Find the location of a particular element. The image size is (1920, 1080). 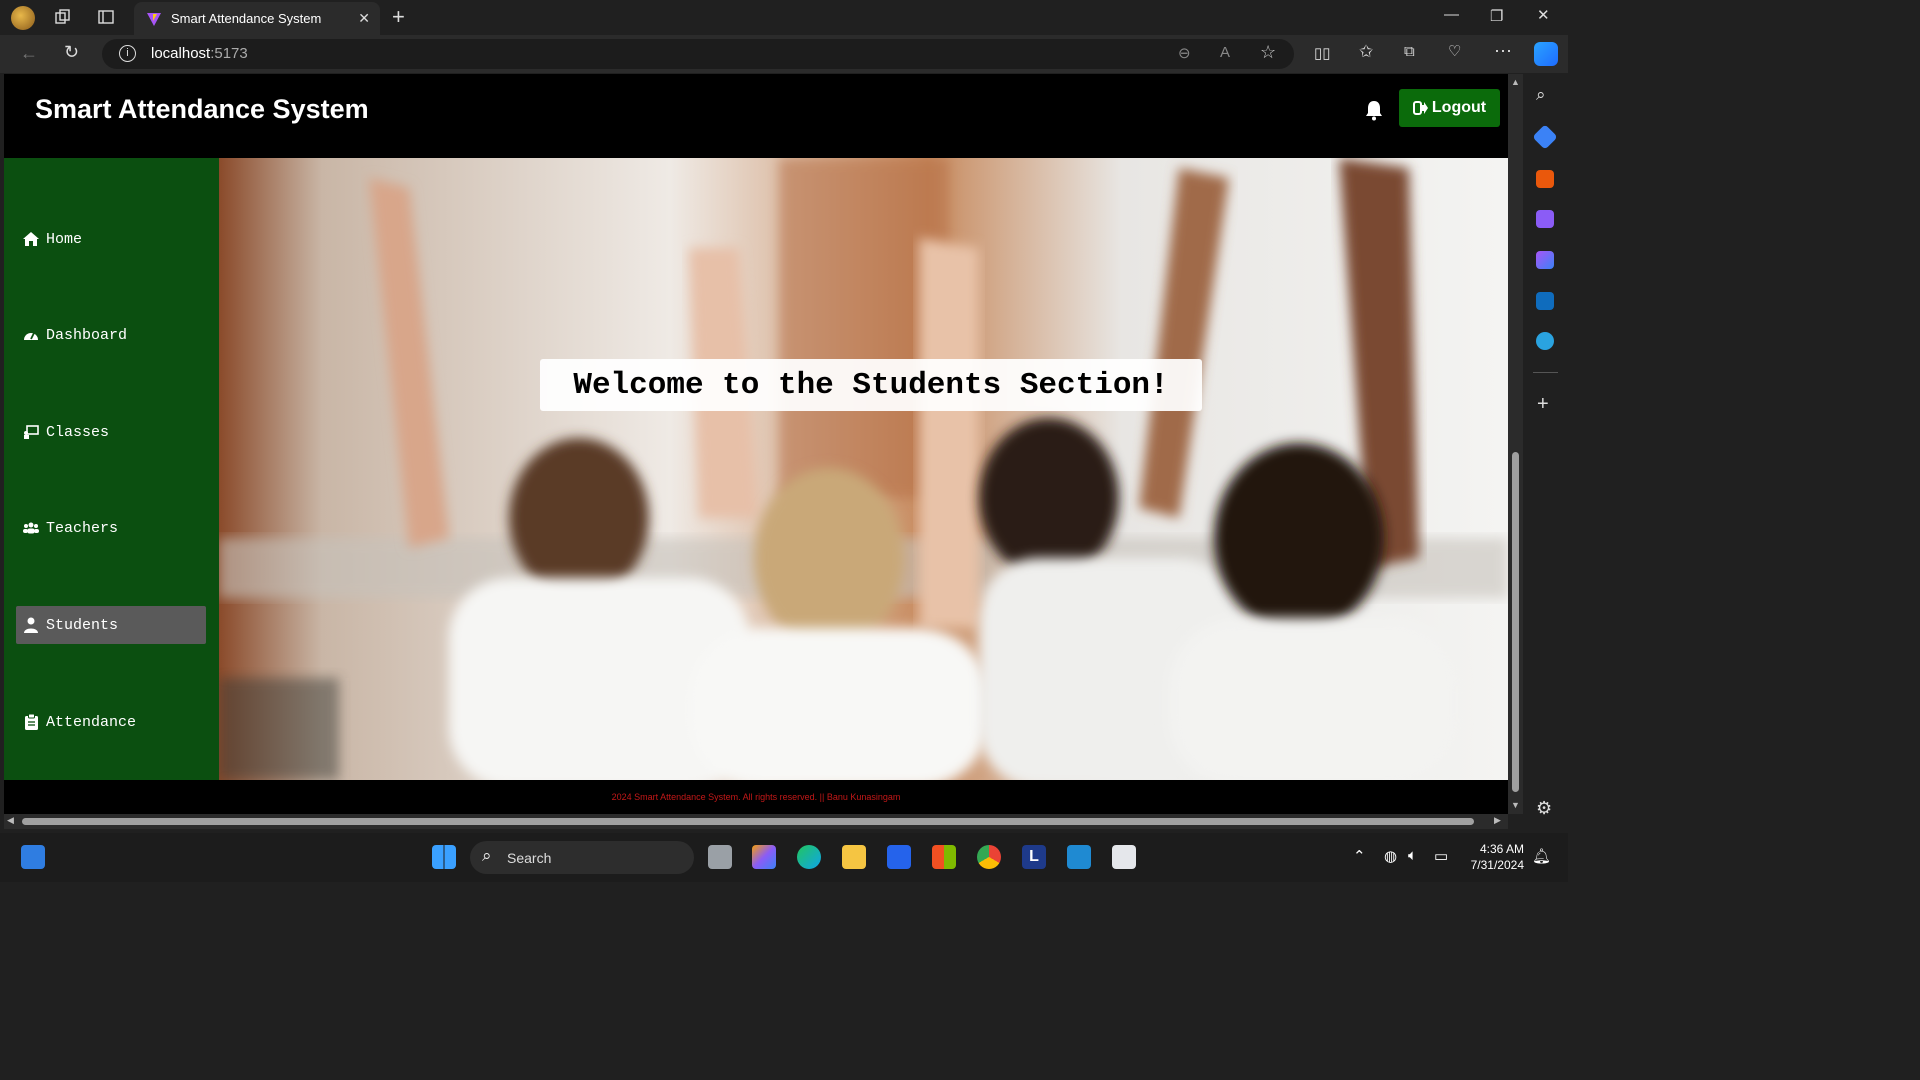

copilot-icon is located at coordinates (1546, 54).